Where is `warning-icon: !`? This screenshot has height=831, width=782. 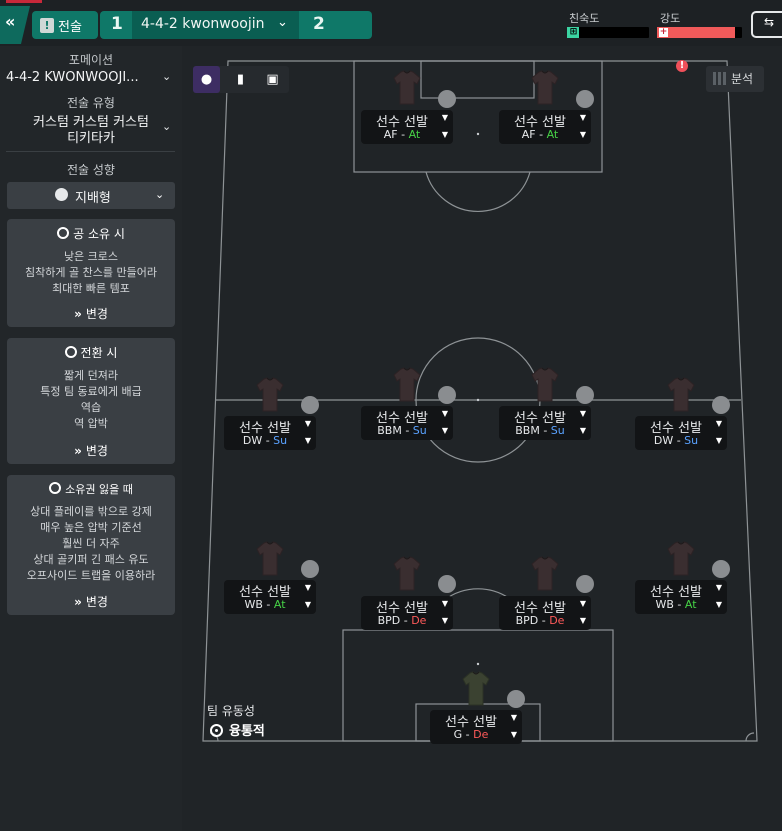 warning-icon: ! is located at coordinates (682, 66).